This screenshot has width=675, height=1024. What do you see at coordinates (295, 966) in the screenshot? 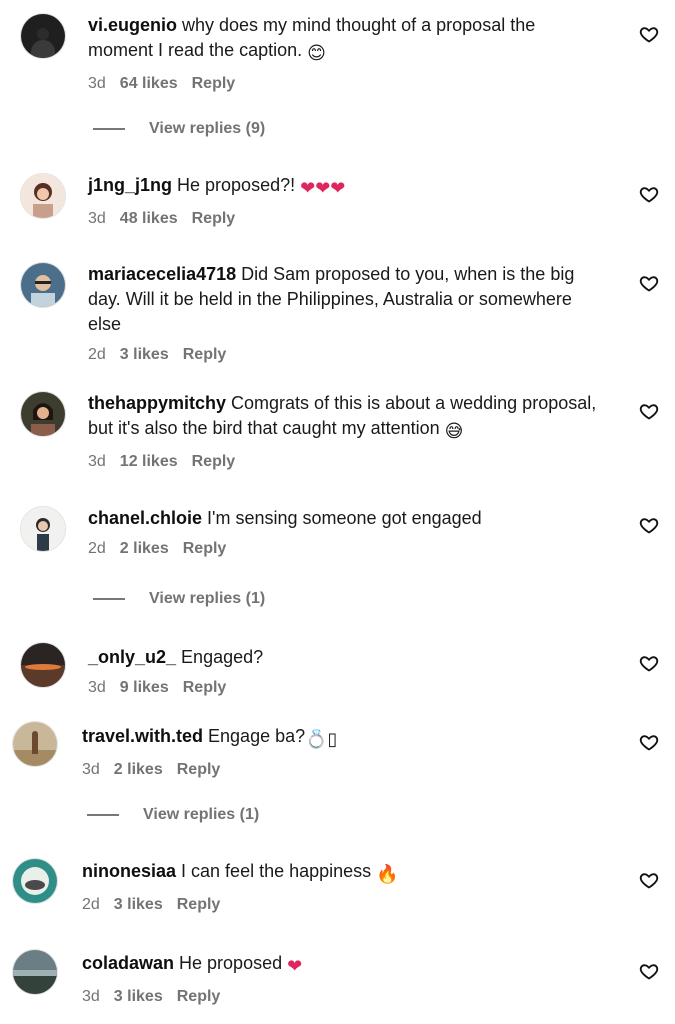
I see `red-heart-emoji-icon: ❤` at bounding box center [295, 966].